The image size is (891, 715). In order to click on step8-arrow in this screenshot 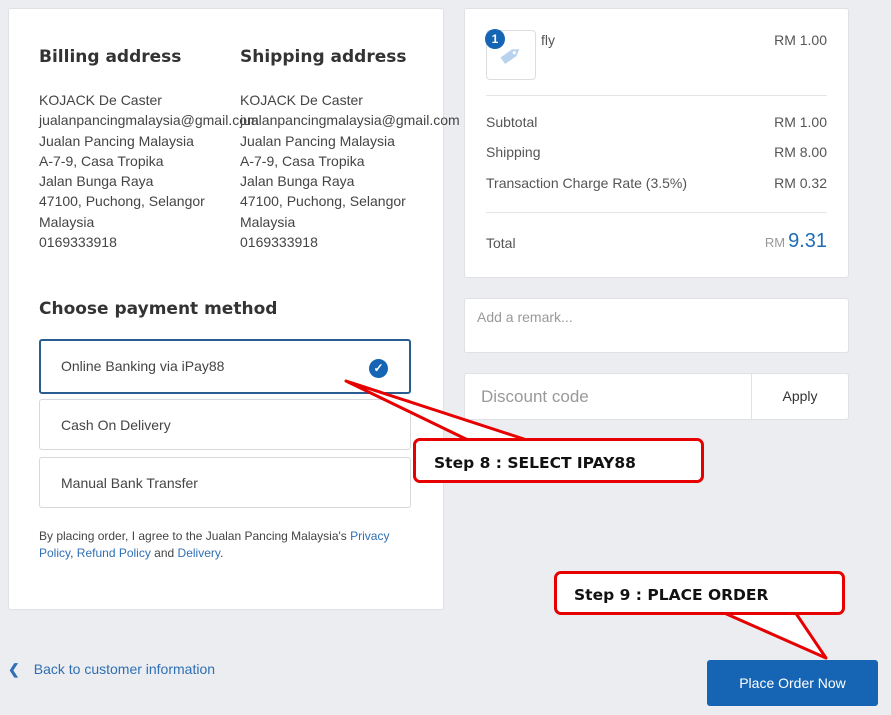, I will do `click(438, 411)`.